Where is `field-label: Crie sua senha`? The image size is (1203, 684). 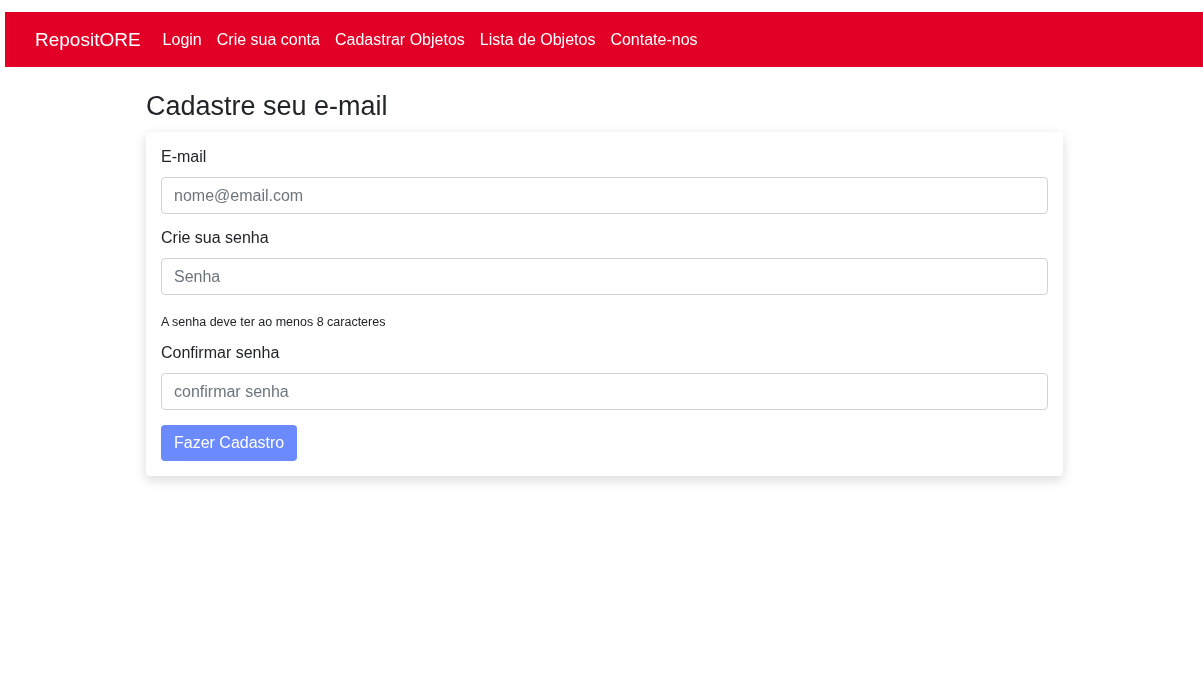
field-label: Crie sua senha is located at coordinates (215, 238).